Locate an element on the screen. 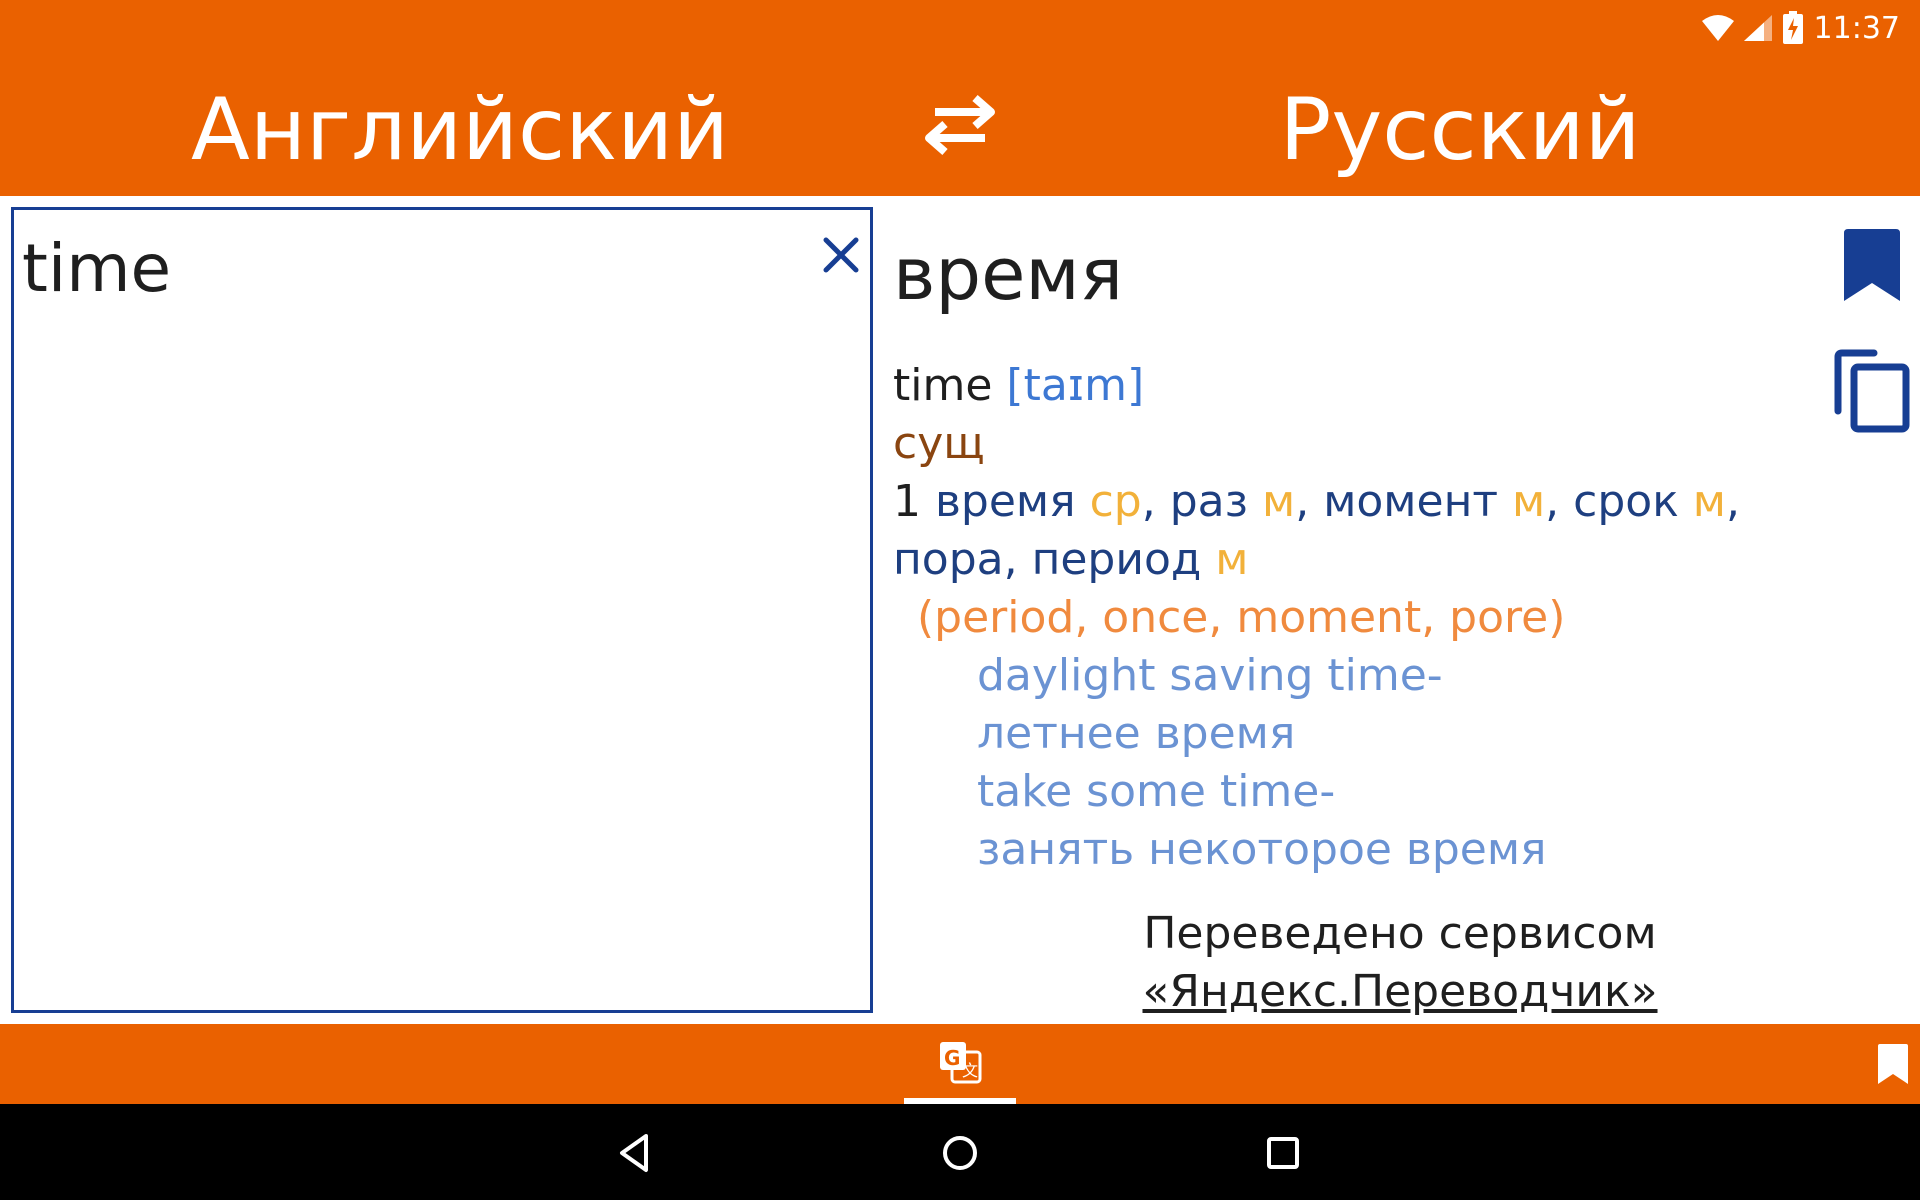  system-navigation-bar is located at coordinates (960, 1152).